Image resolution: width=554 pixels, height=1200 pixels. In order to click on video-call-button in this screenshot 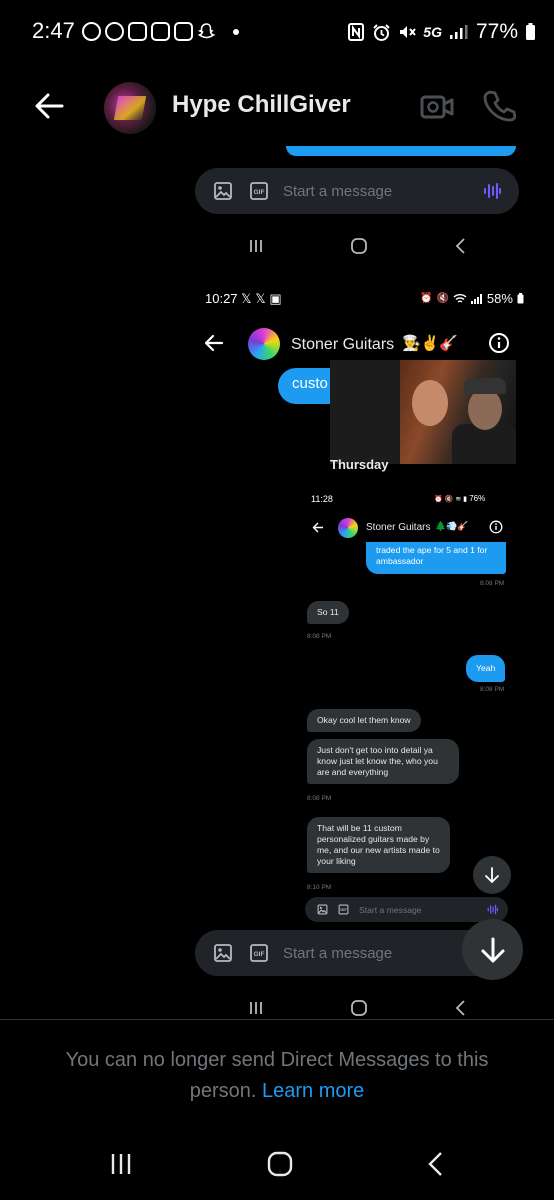, I will do `click(437, 107)`.